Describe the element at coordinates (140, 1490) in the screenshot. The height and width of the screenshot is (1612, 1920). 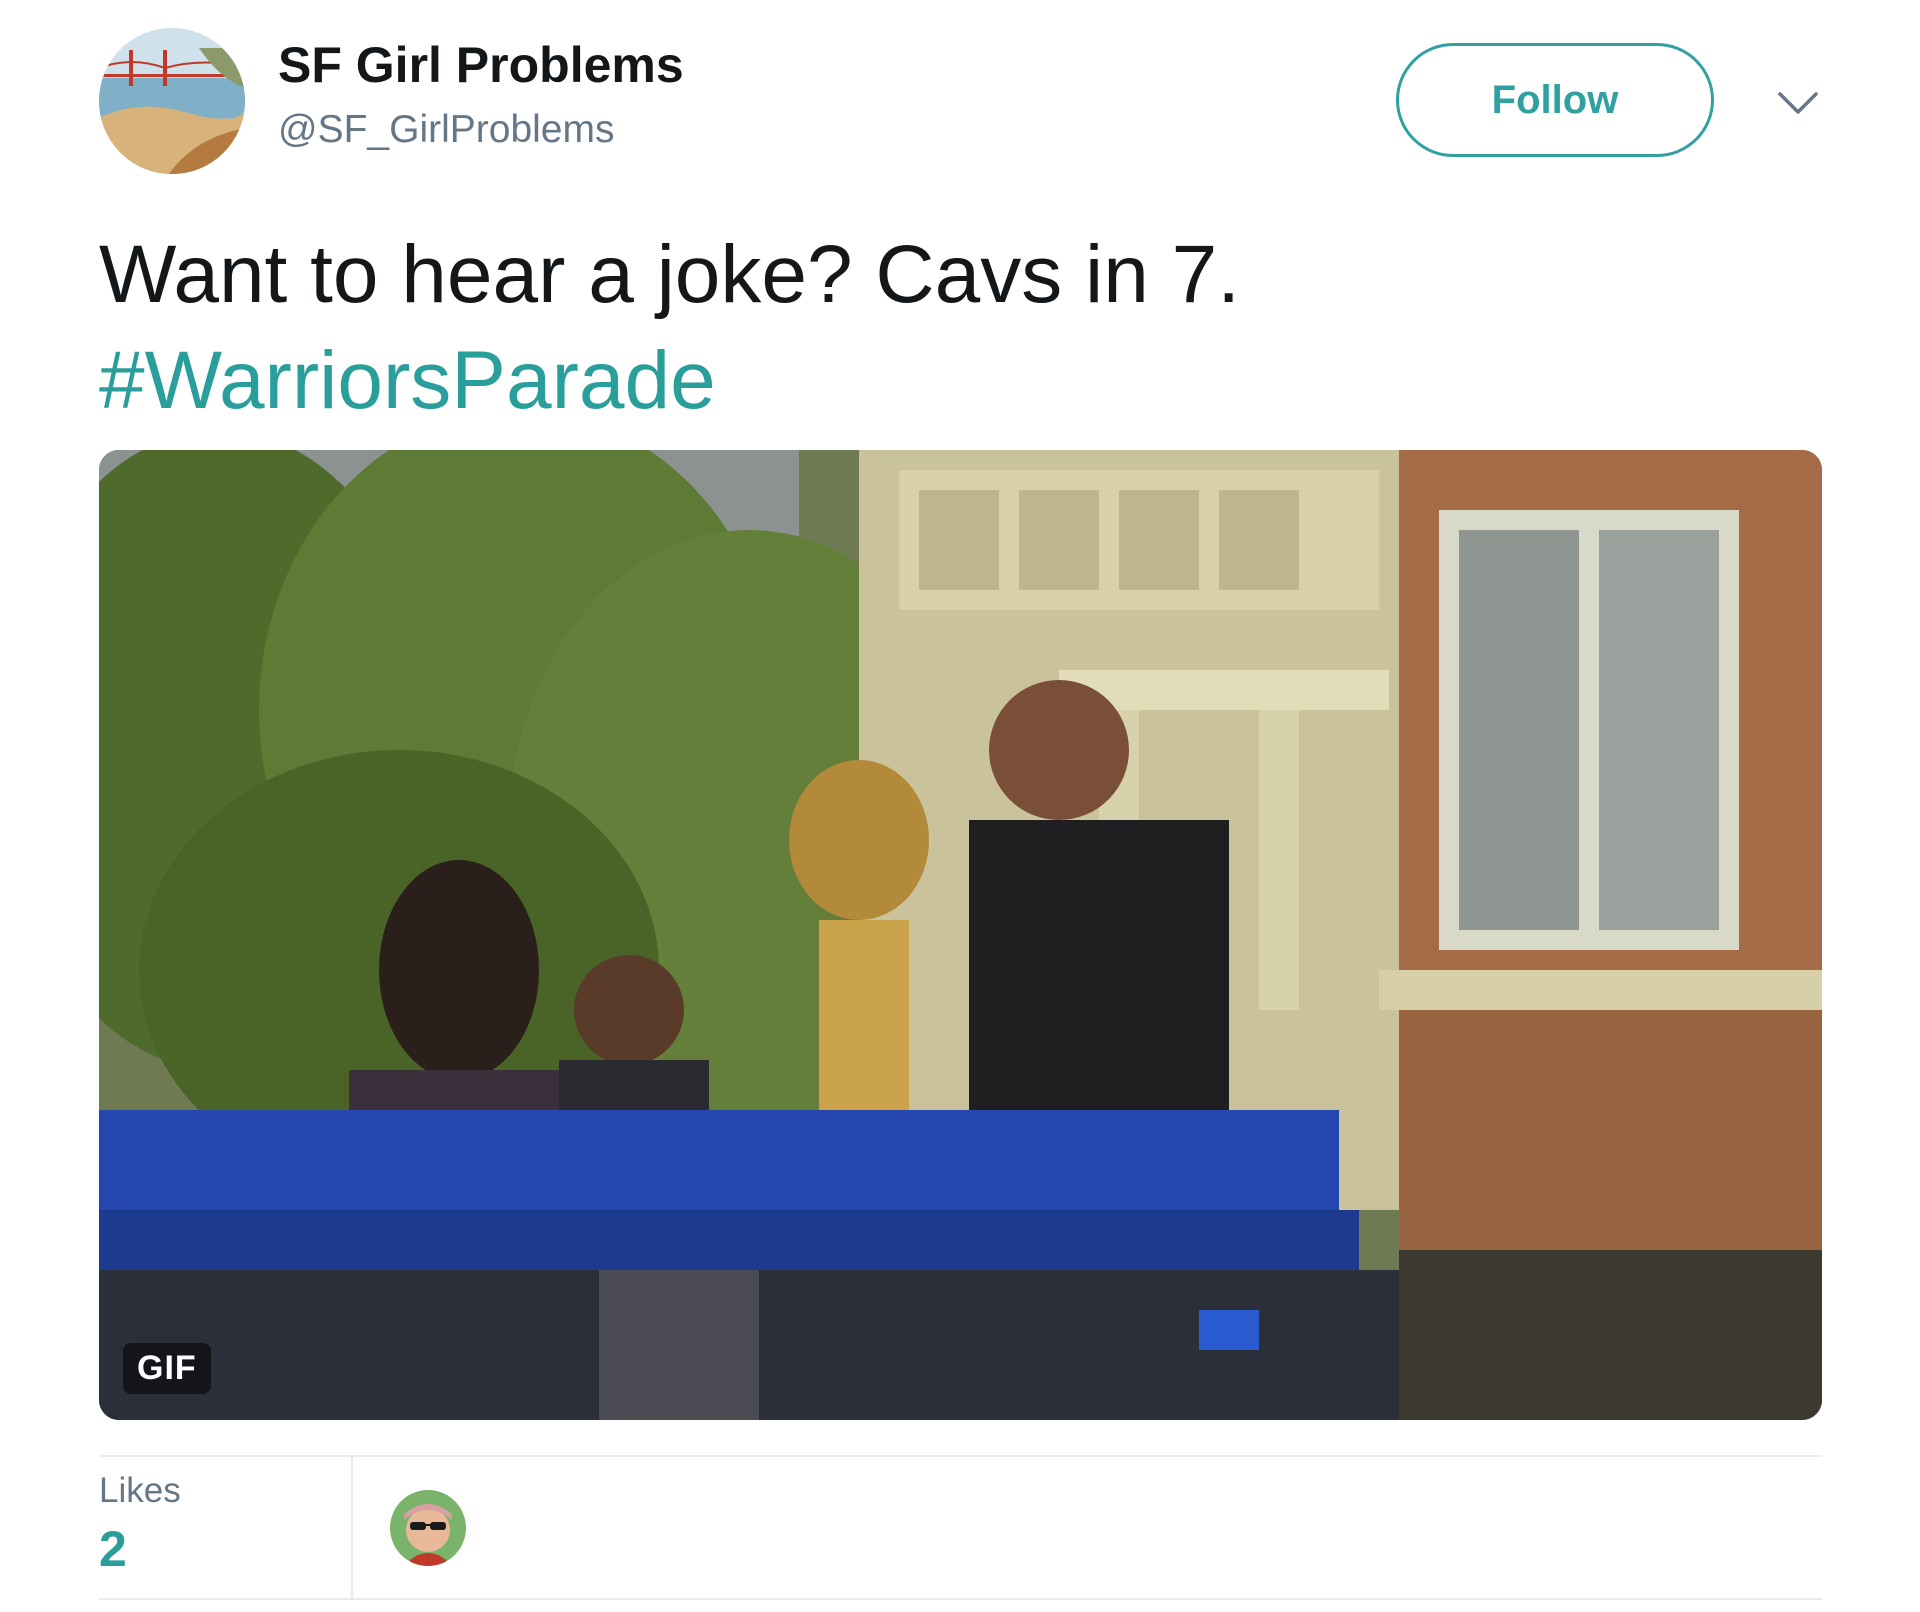
I see `likes-label: Likes` at that location.